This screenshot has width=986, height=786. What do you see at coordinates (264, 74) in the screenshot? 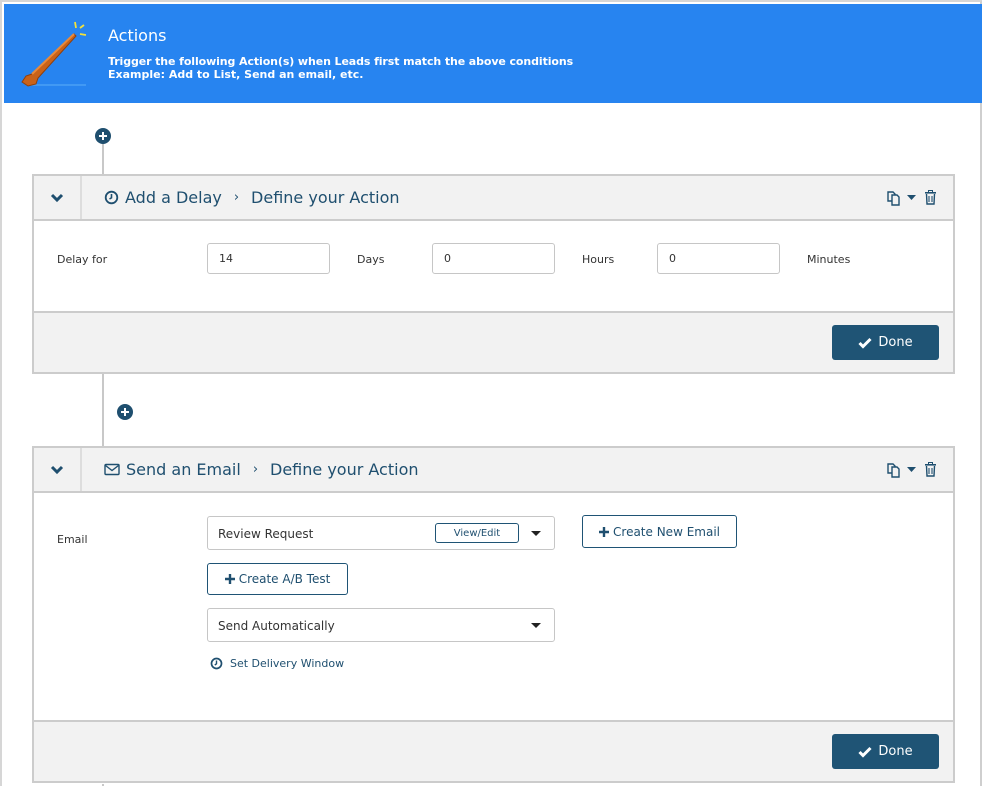
I see `banner-example-text: Add to List, Send an email, etc.` at bounding box center [264, 74].